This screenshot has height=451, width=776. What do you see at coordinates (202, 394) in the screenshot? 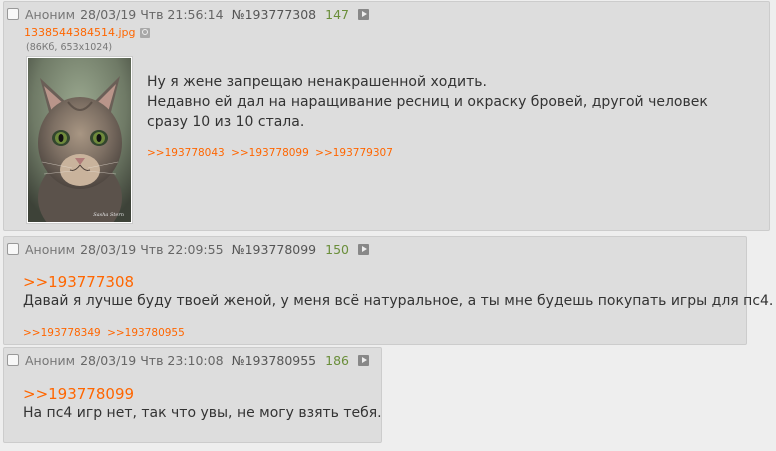
I see `quote-link: >>193778099` at bounding box center [202, 394].